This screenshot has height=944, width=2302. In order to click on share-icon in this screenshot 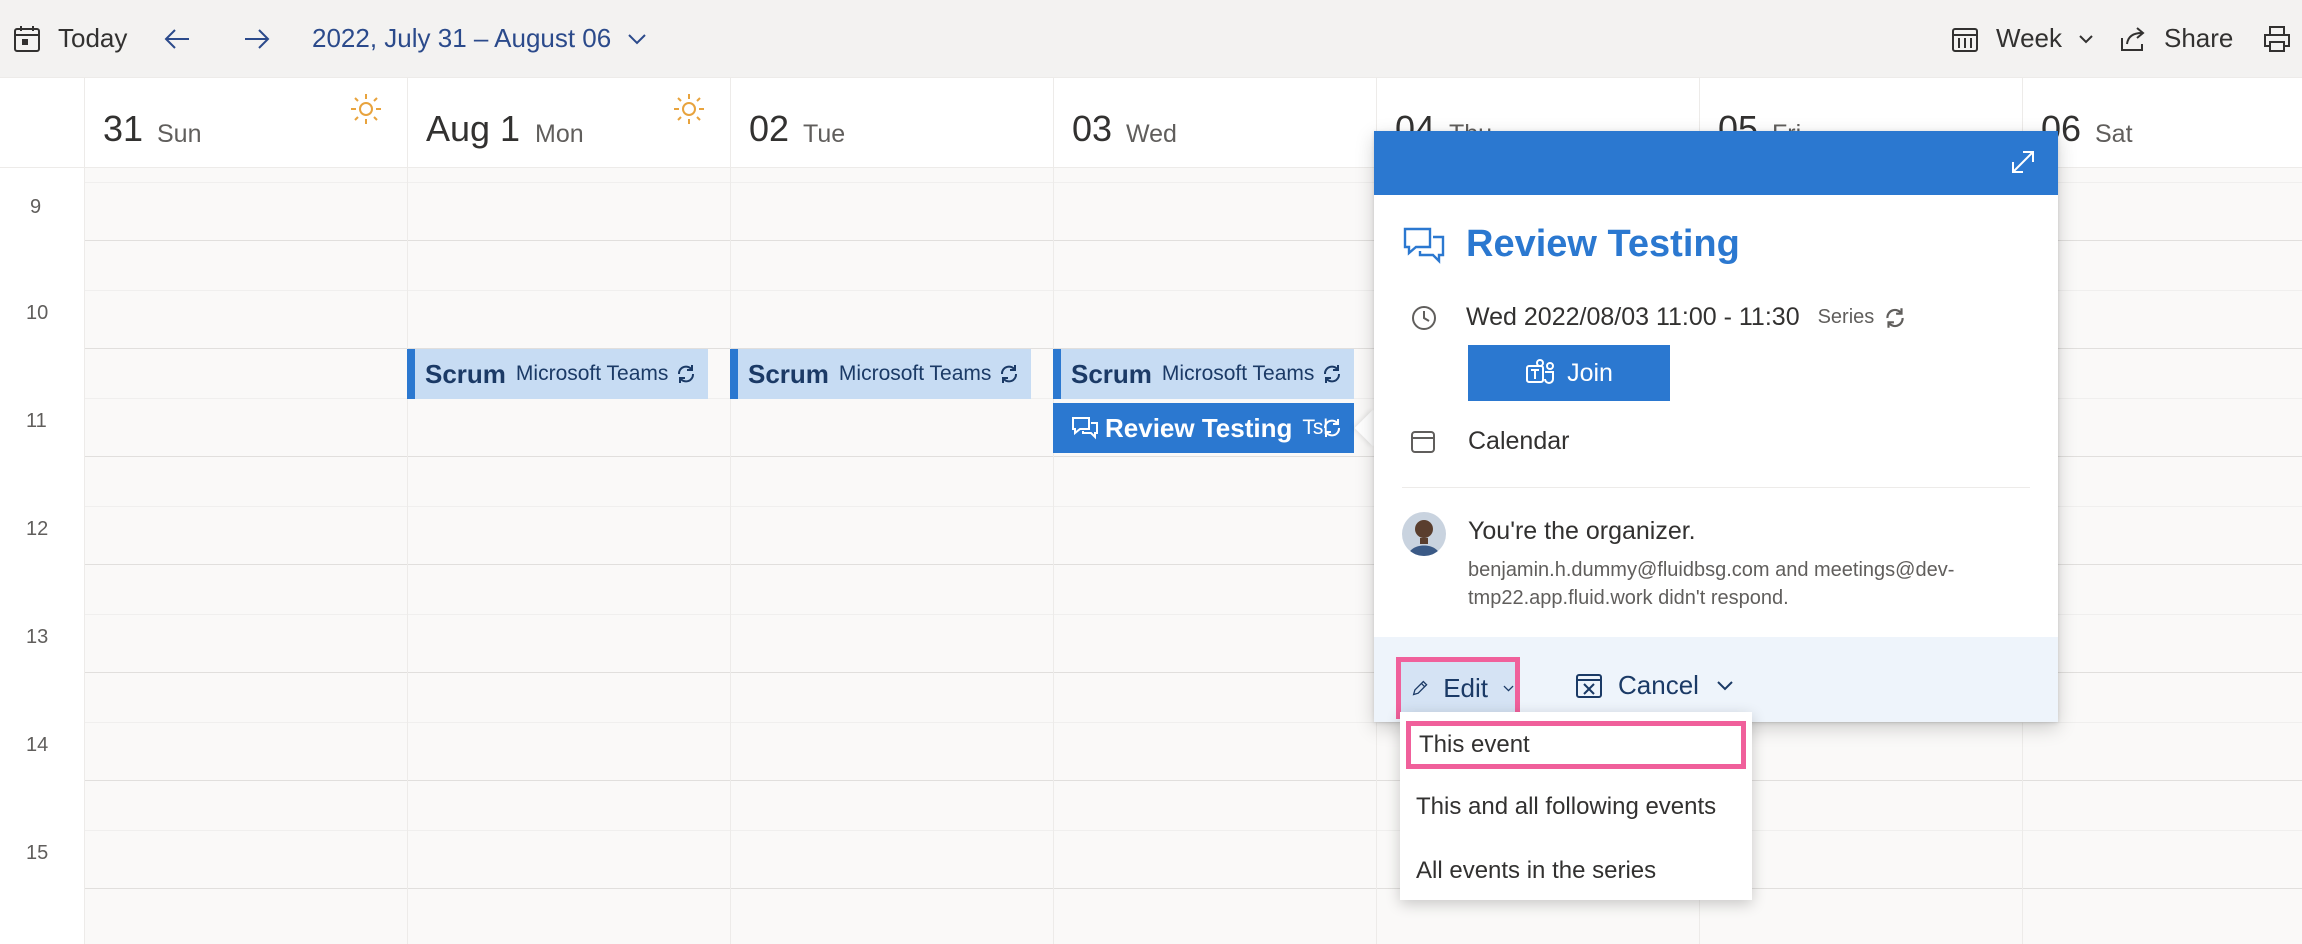, I will do `click(2133, 38)`.